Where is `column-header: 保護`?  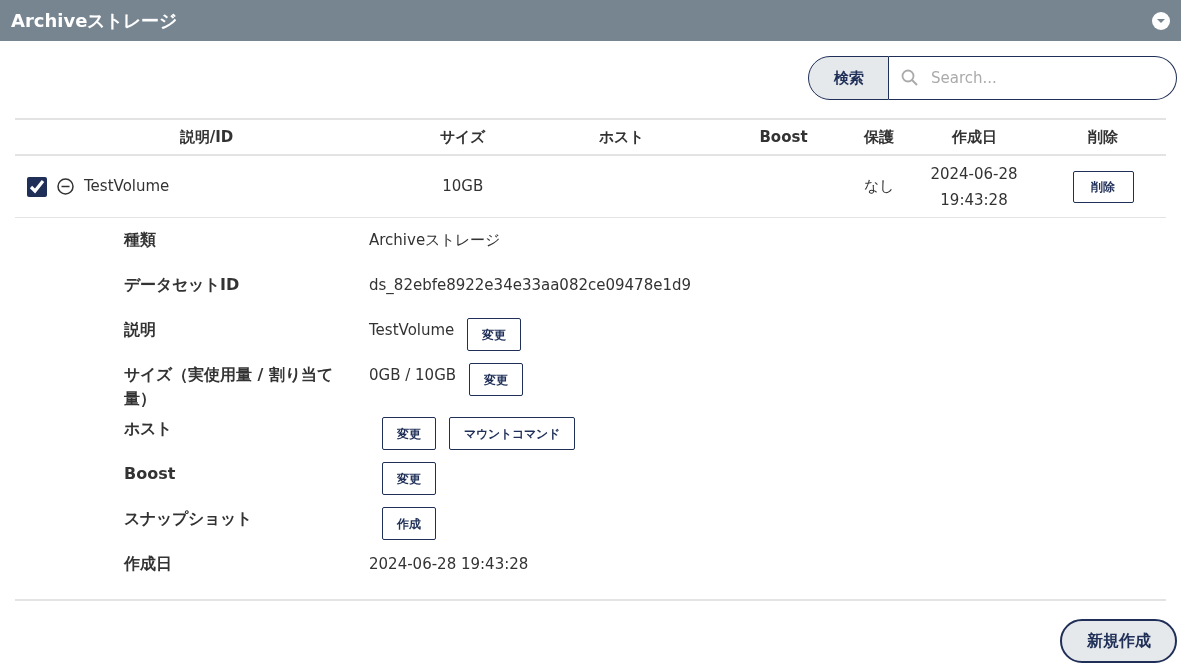 column-header: 保護 is located at coordinates (879, 137).